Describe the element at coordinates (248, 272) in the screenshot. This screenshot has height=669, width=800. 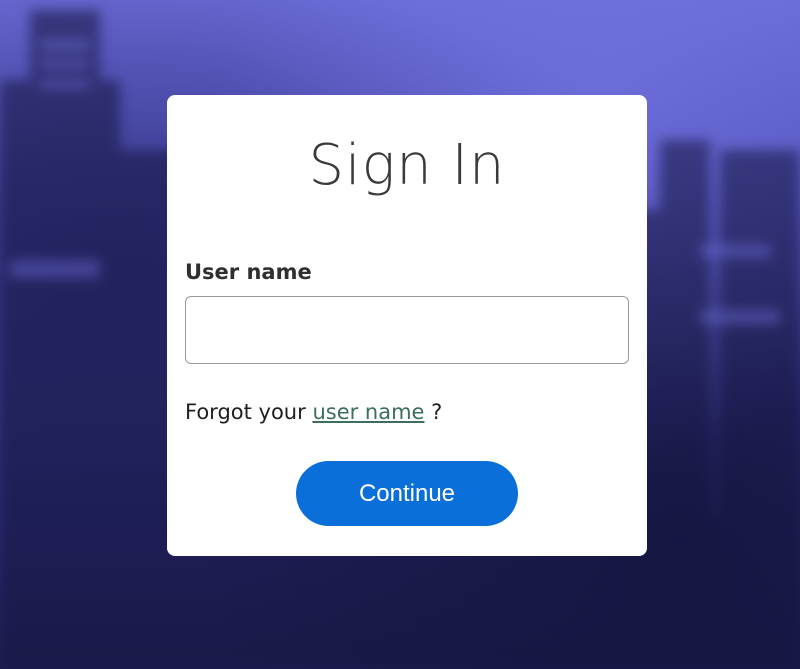
I see `username-label: User name` at that location.